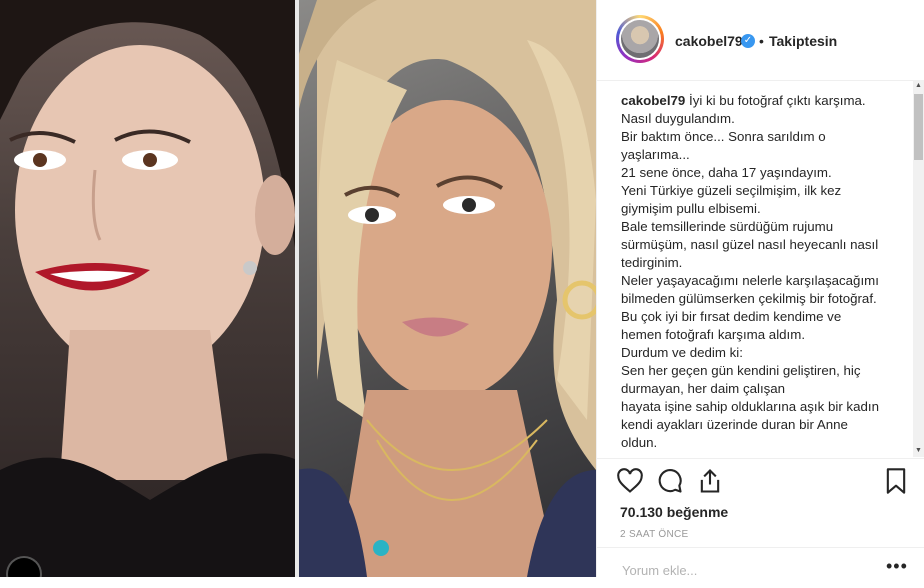  What do you see at coordinates (713, 334) in the screenshot?
I see `caption-text: hemen fotoğrafı karşıma aldım.` at bounding box center [713, 334].